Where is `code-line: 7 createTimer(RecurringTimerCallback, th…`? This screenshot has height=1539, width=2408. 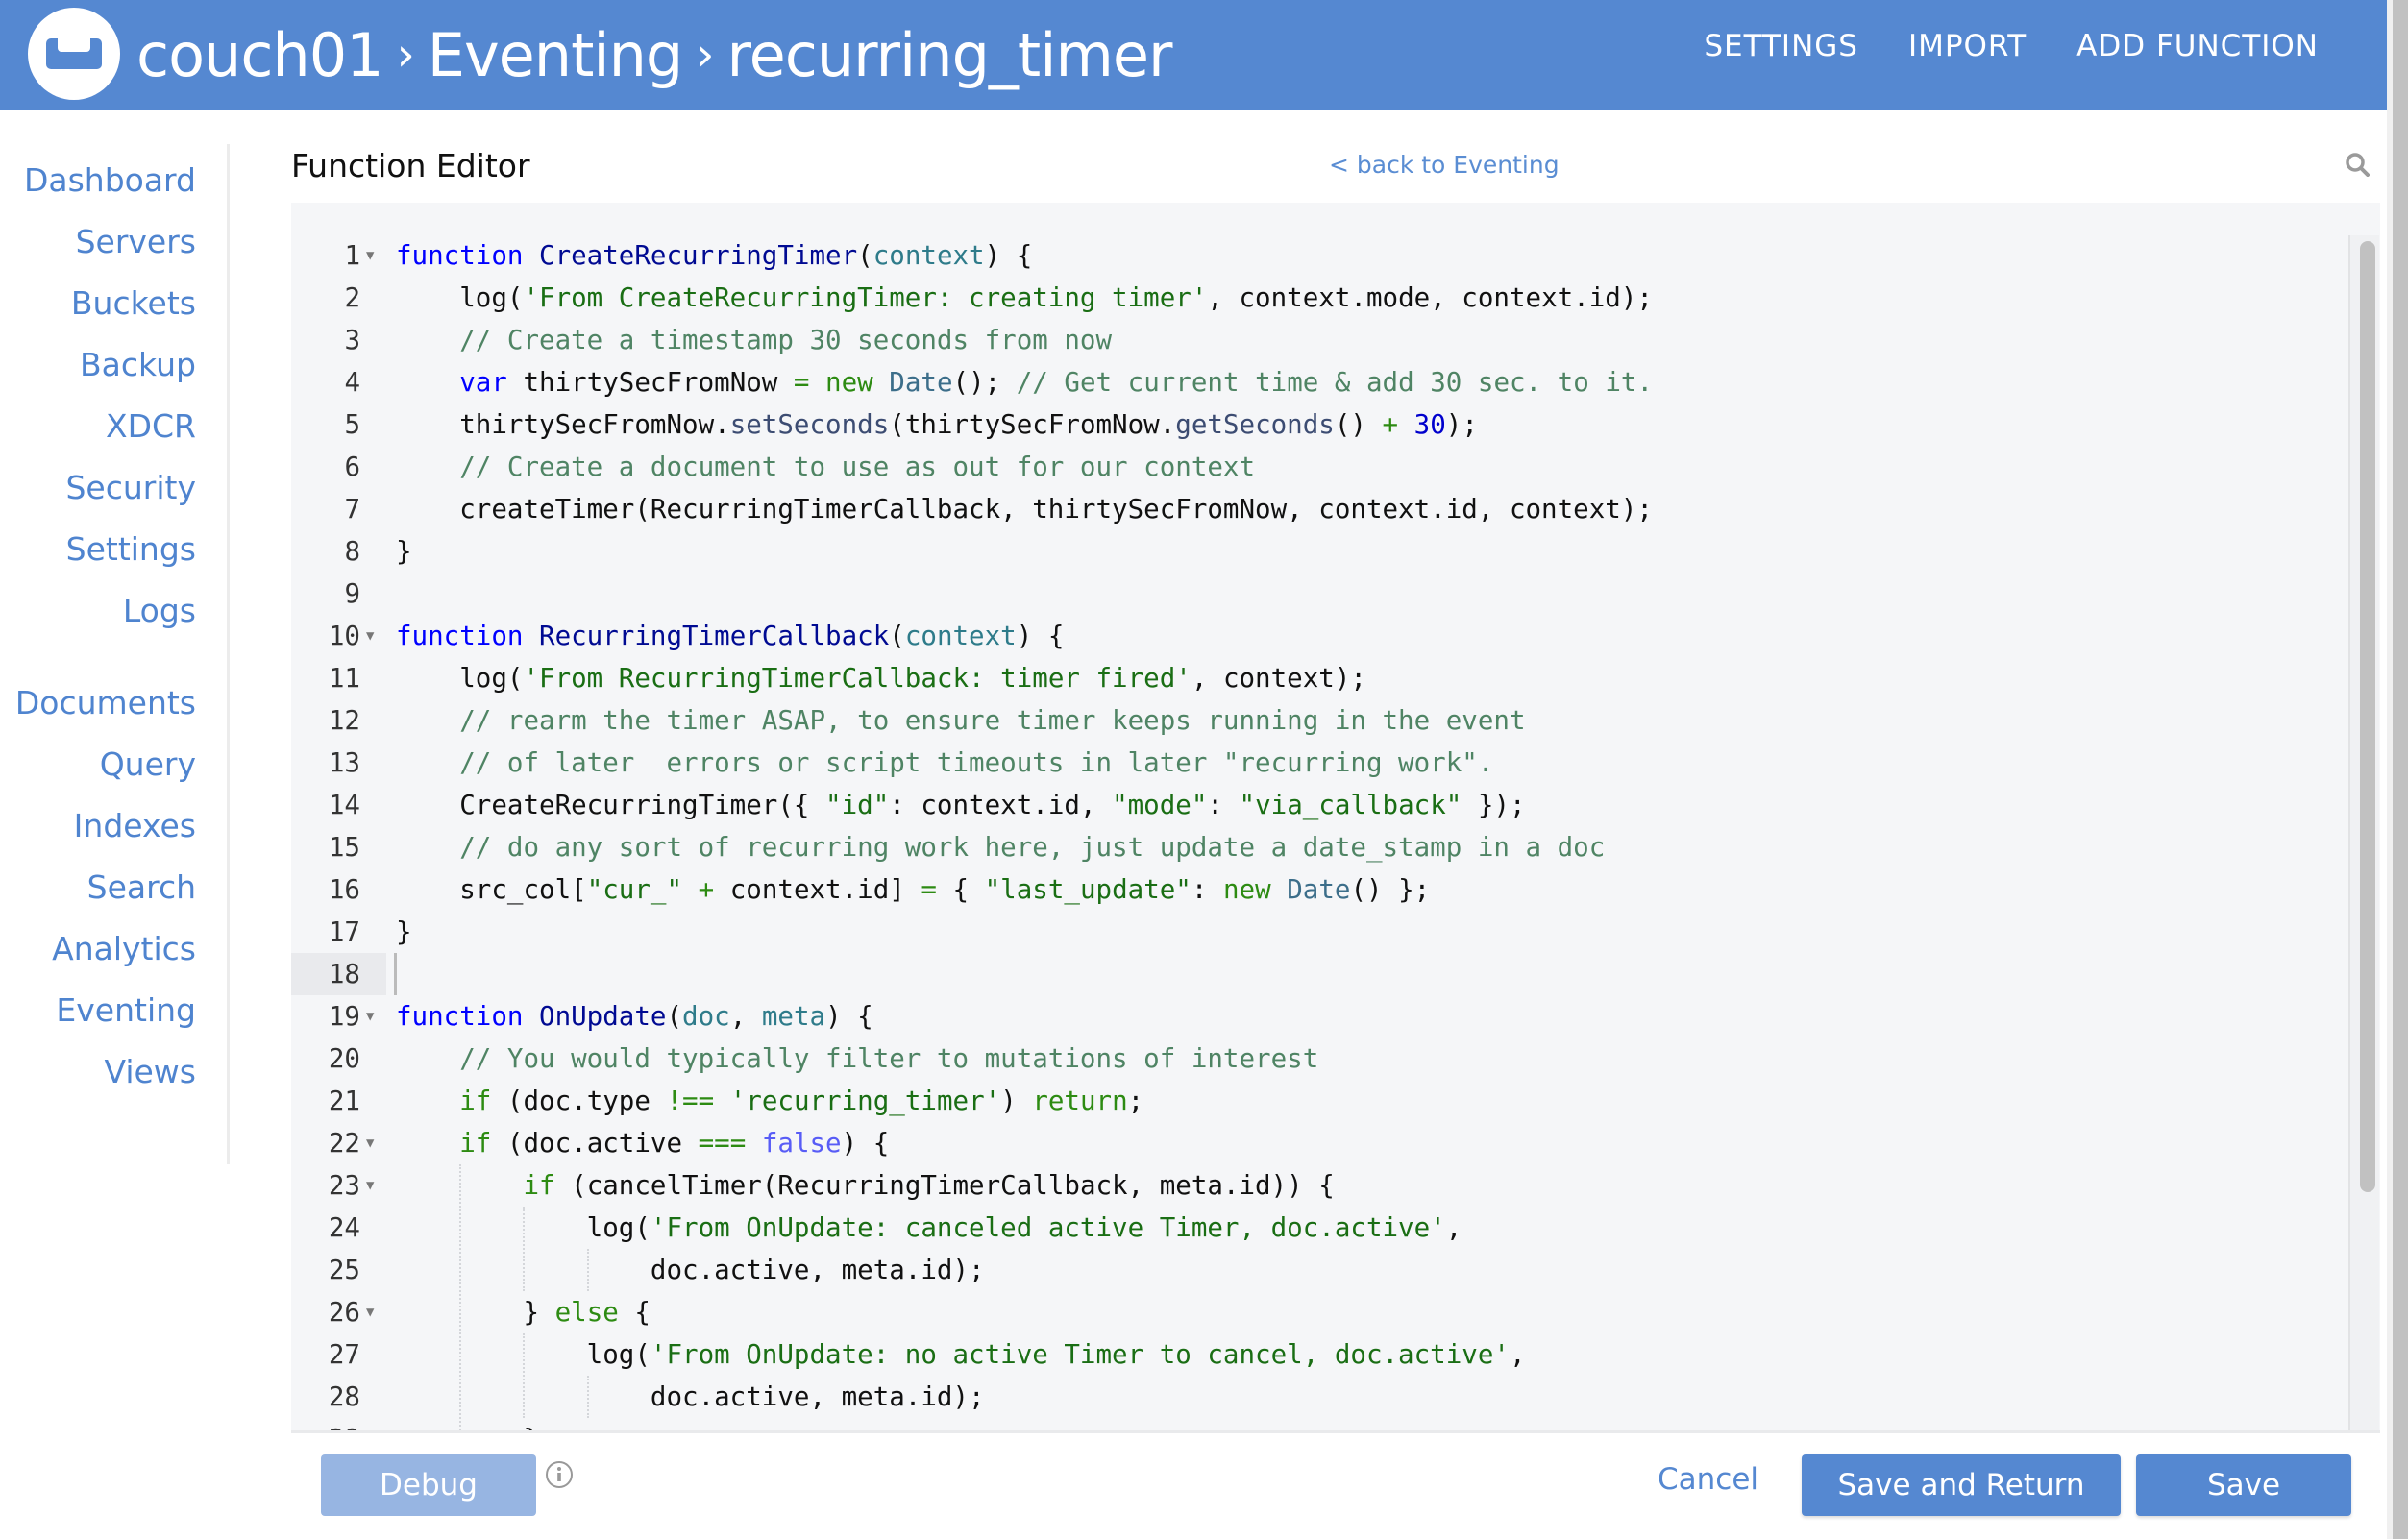 code-line: 7 createTimer(RecurringTimerCallback, th… is located at coordinates (1300, 509).